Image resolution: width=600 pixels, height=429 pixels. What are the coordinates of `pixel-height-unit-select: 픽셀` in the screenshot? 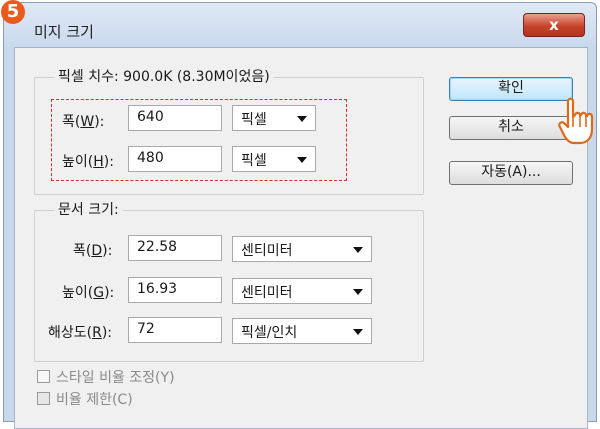 It's located at (274, 159).